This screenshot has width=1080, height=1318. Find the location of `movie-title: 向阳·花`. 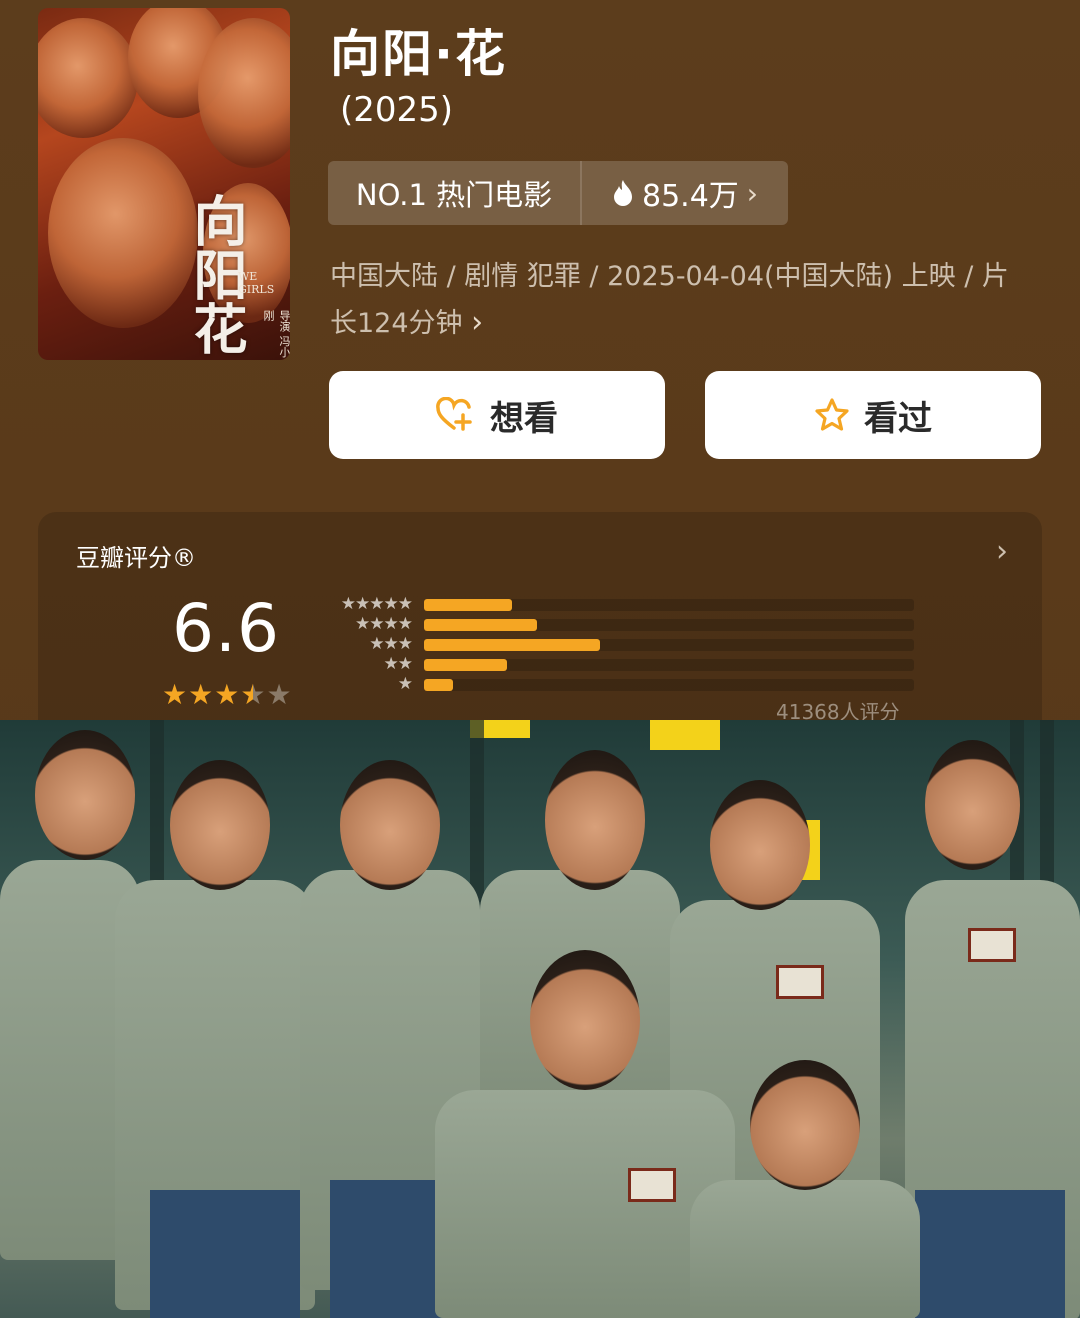

movie-title: 向阳·花 is located at coordinates (418, 54).